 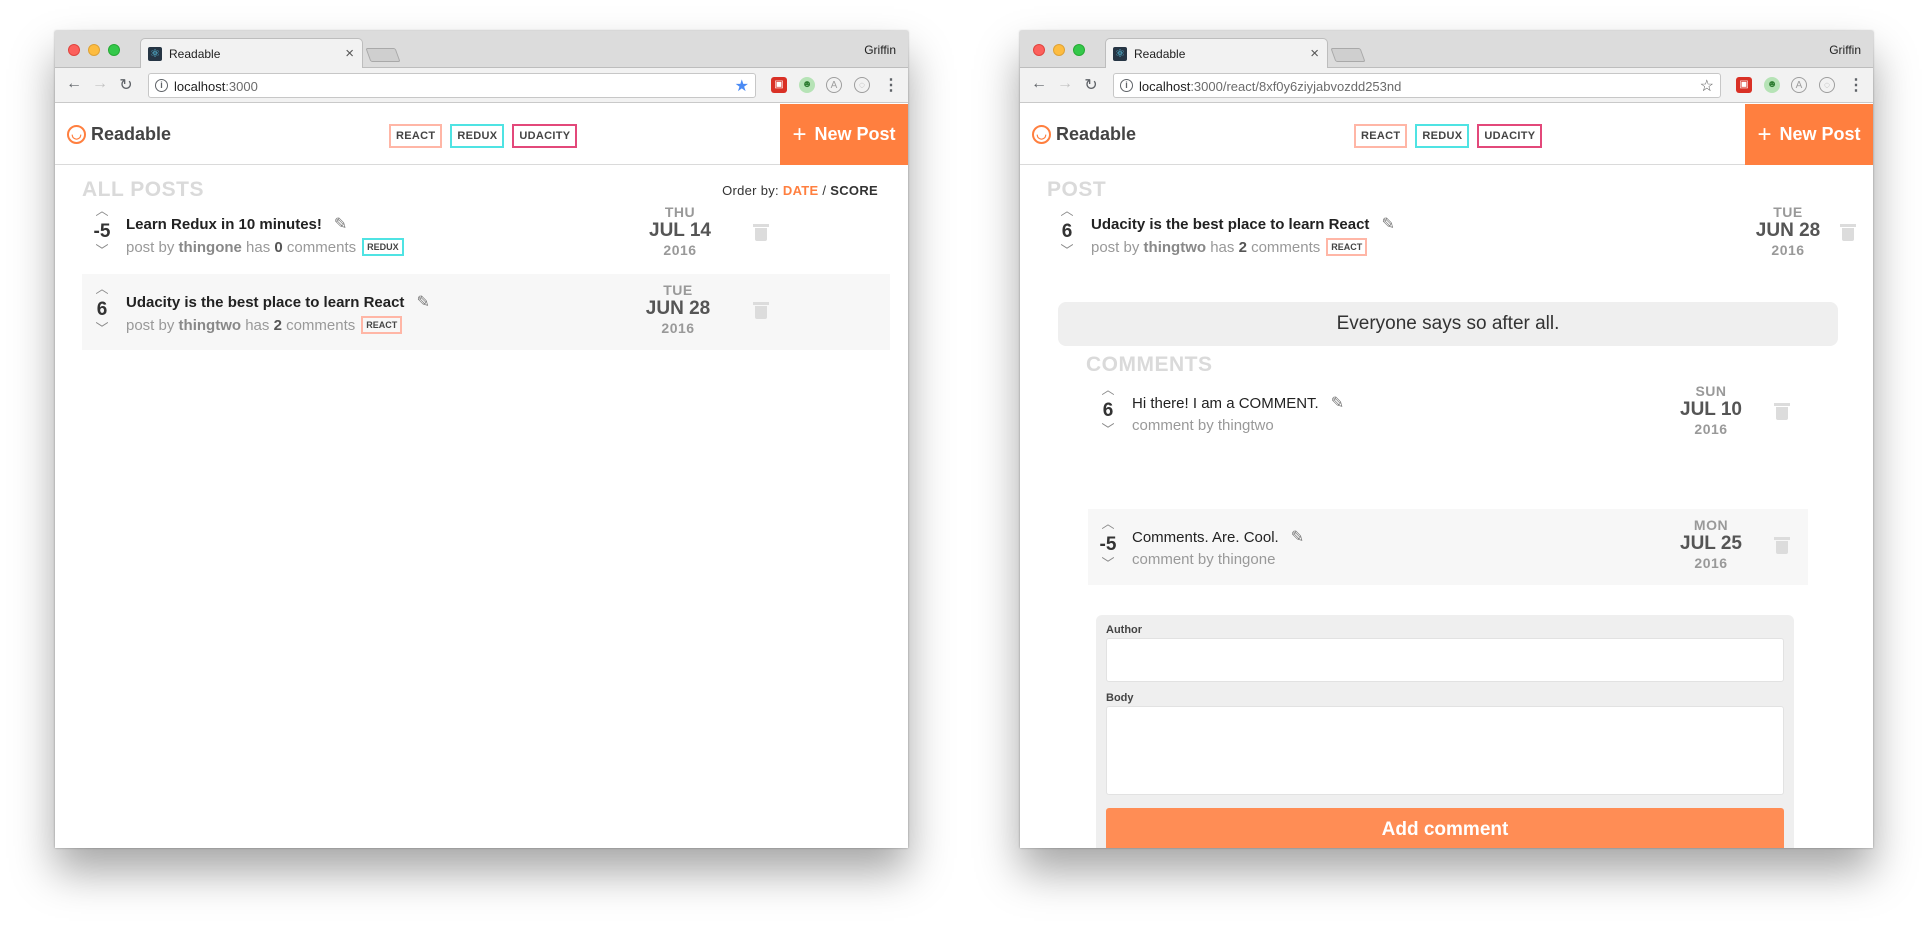 I want to click on post-meta: post by thingtwo has 2 comments REACT, so click(x=264, y=325).